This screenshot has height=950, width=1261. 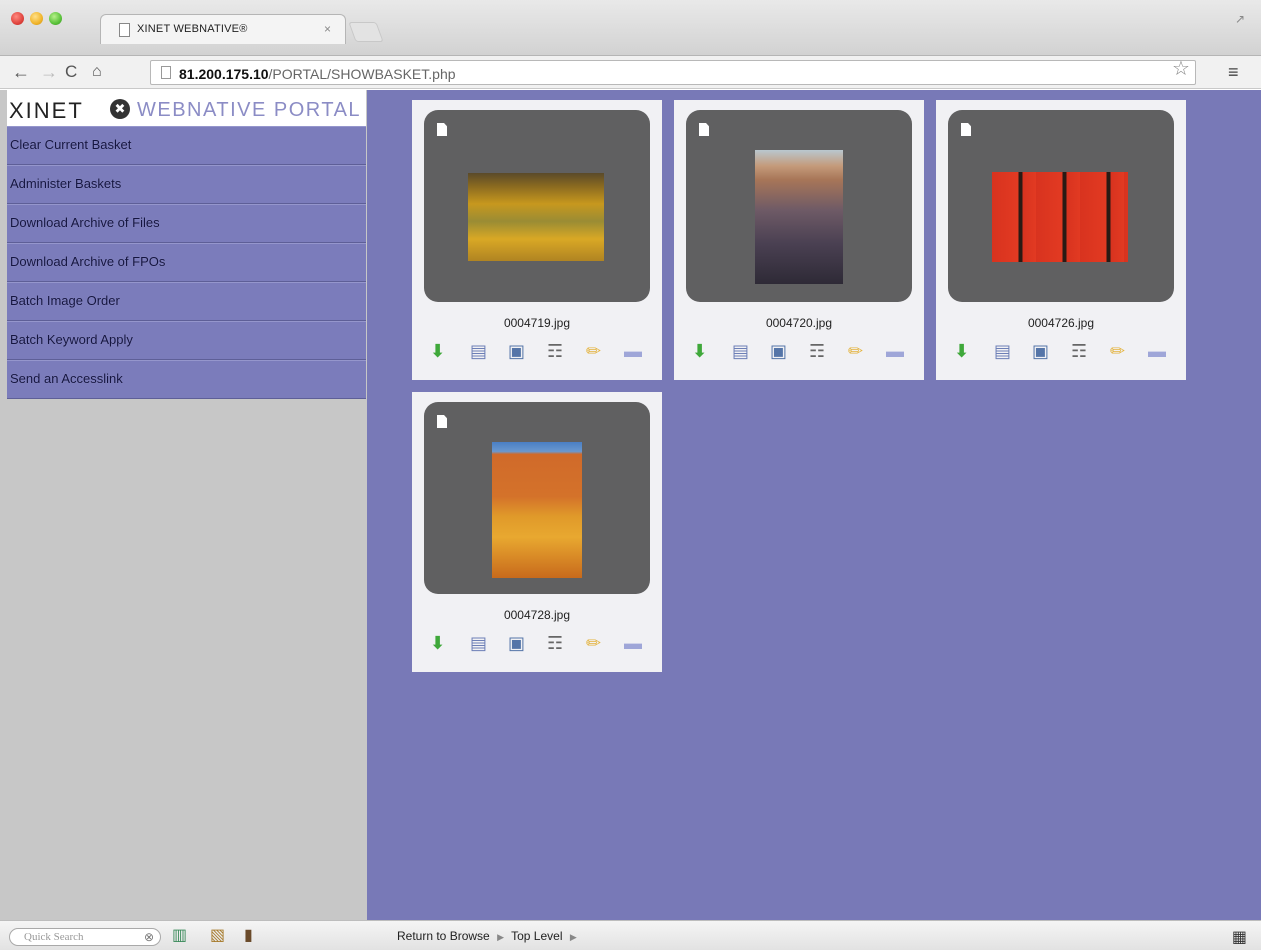 What do you see at coordinates (46, 110) in the screenshot?
I see `logo-xinet-text: XINET` at bounding box center [46, 110].